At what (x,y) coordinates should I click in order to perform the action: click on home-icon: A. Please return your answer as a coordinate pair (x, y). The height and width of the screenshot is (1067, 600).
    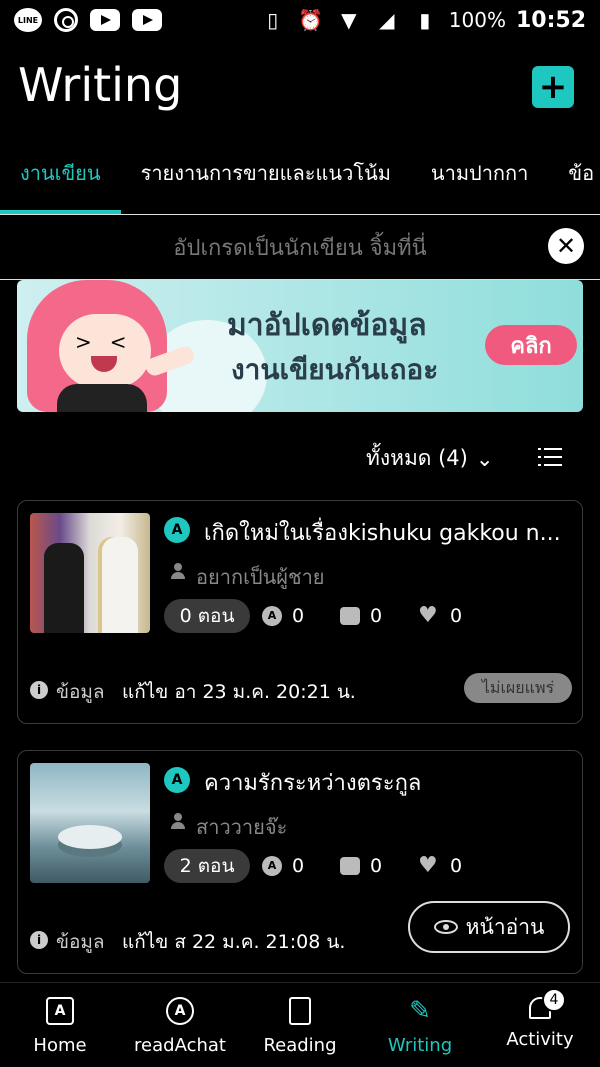
    Looking at the image, I should click on (60, 1011).